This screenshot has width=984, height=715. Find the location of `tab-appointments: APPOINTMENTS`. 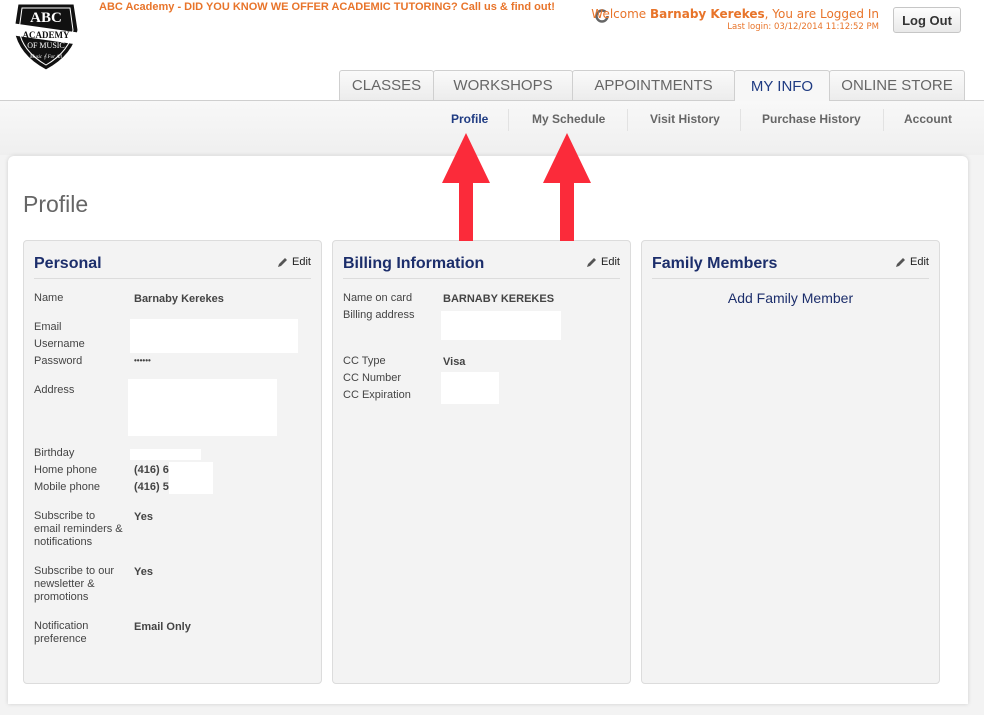

tab-appointments: APPOINTMENTS is located at coordinates (653, 85).